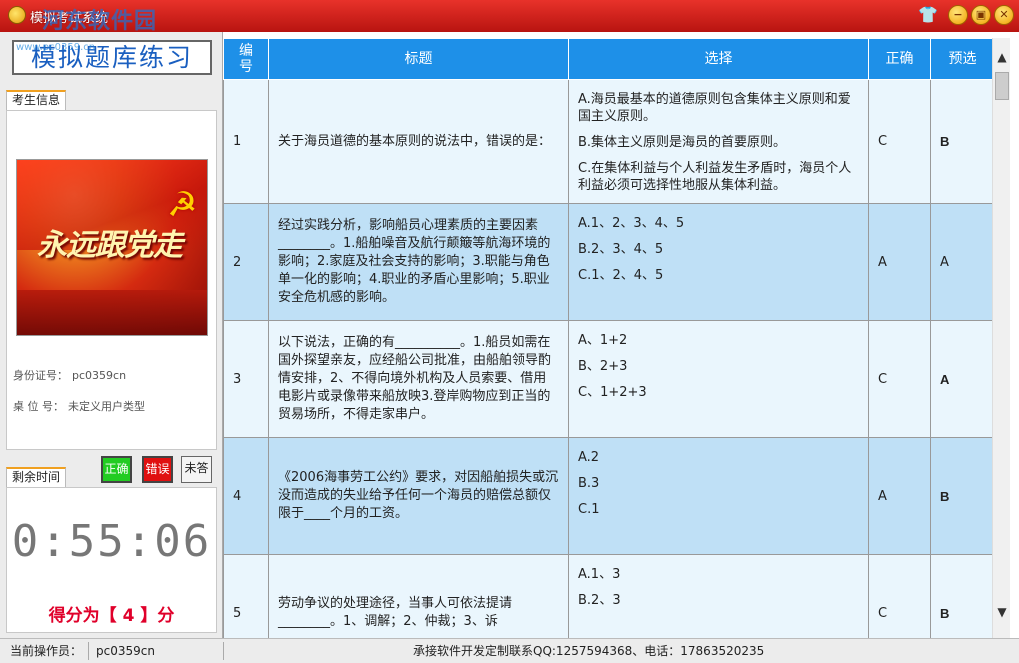 The width and height of the screenshot is (1019, 663). I want to click on scroll-down-icon: ▼, so click(1002, 612).